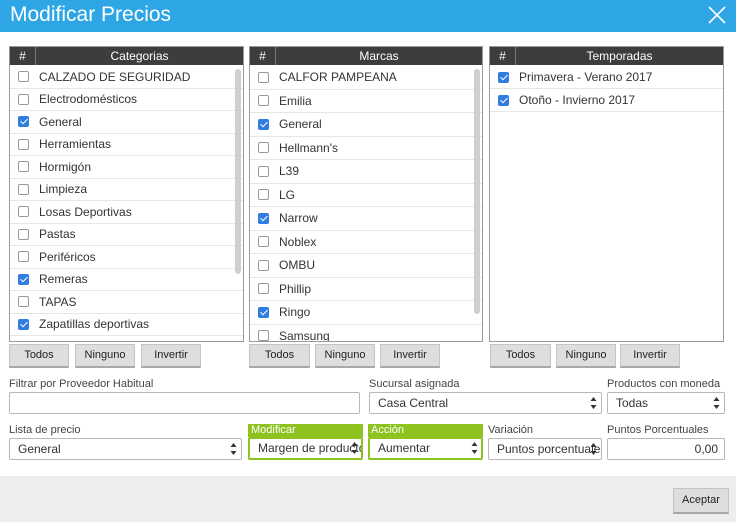  I want to click on marcas-item: Noblex, so click(366, 242).